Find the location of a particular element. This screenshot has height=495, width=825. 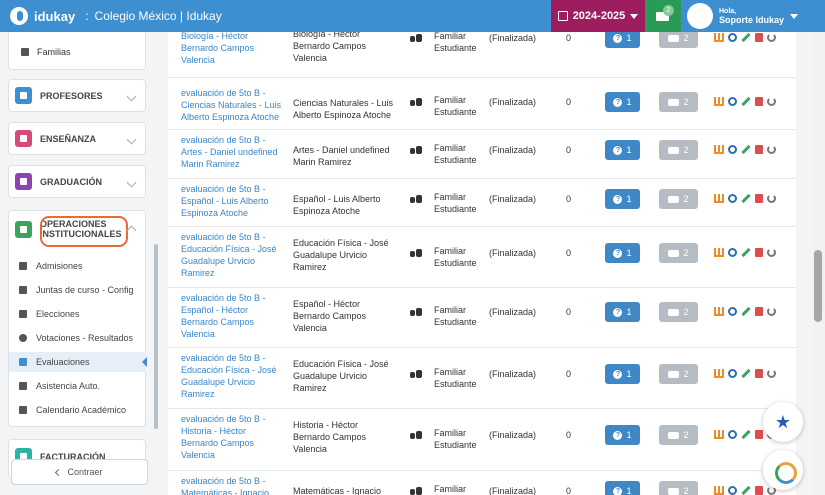

sidebar-item-familias: Familias is located at coordinates (46, 52).